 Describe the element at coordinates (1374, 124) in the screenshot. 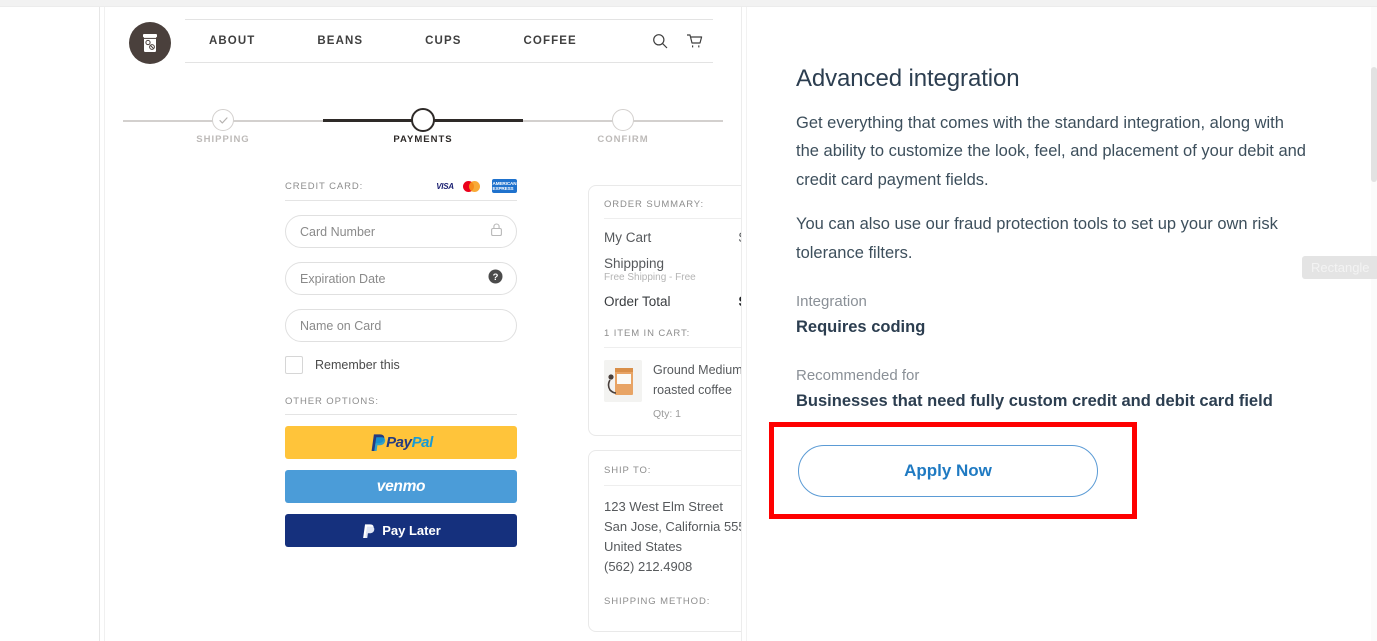

I see `scrollbar-thumb` at that location.